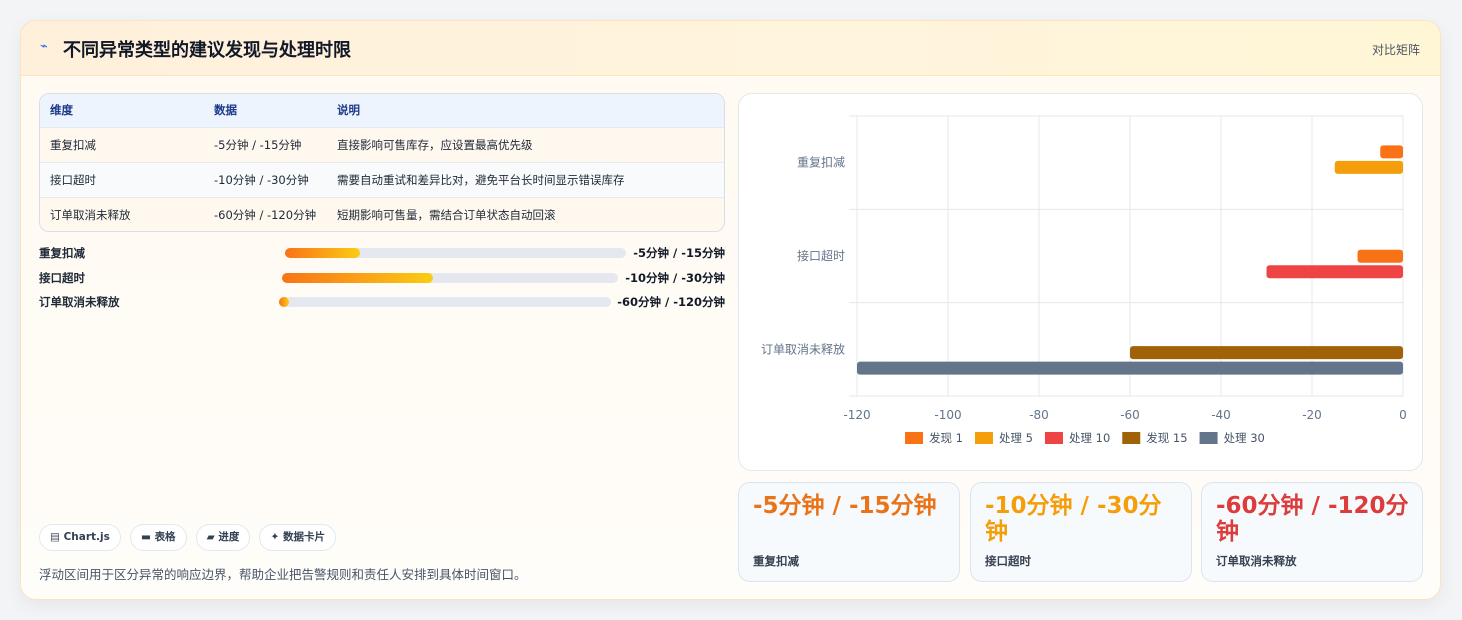 The height and width of the screenshot is (620, 1462). Describe the element at coordinates (1130, 415) in the screenshot. I see `x-tick-label: -60` at that location.